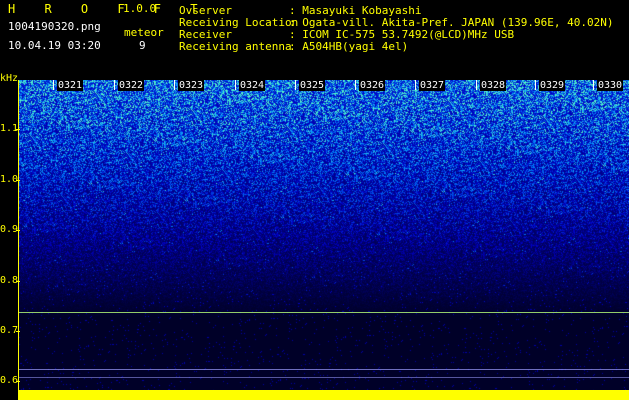 Image resolution: width=629 pixels, height=400 pixels. What do you see at coordinates (432, 85) in the screenshot?
I see `column-label-0327: 0327` at bounding box center [432, 85].